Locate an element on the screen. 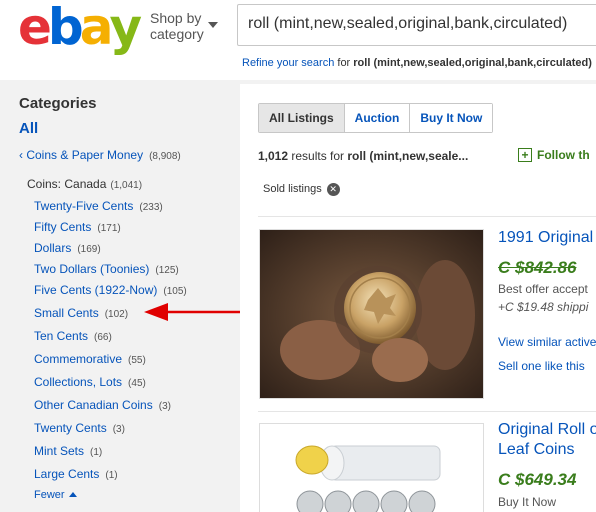 The width and height of the screenshot is (596, 512). subcategory-link: Ten Cents (66) is located at coordinates (73, 336).